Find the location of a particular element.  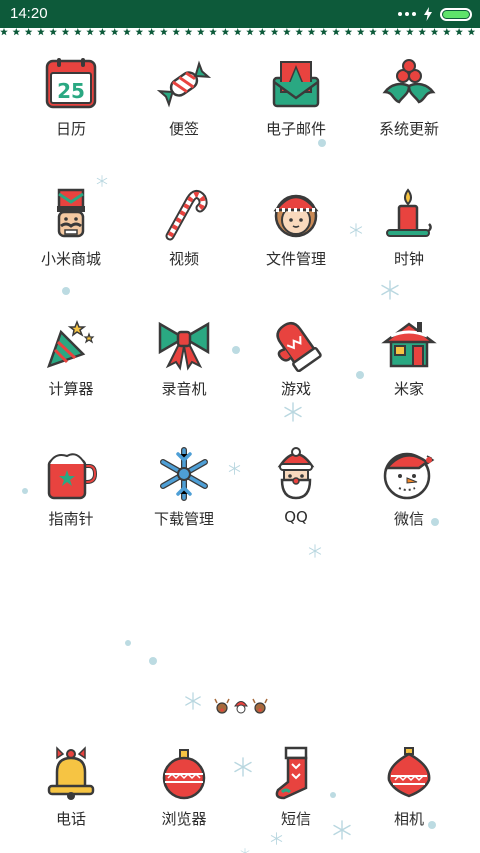

app-label: 微信 is located at coordinates (408, 519).